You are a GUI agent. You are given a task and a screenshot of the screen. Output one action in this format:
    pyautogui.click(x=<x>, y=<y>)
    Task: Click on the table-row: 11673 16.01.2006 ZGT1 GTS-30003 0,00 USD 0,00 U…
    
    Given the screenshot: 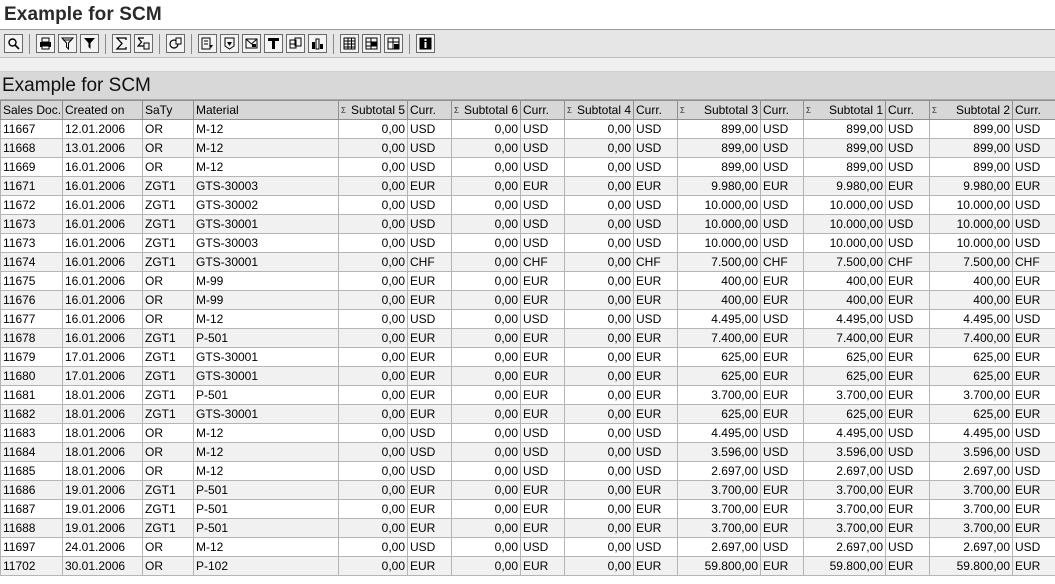 What is the action you would take?
    pyautogui.click(x=527, y=243)
    